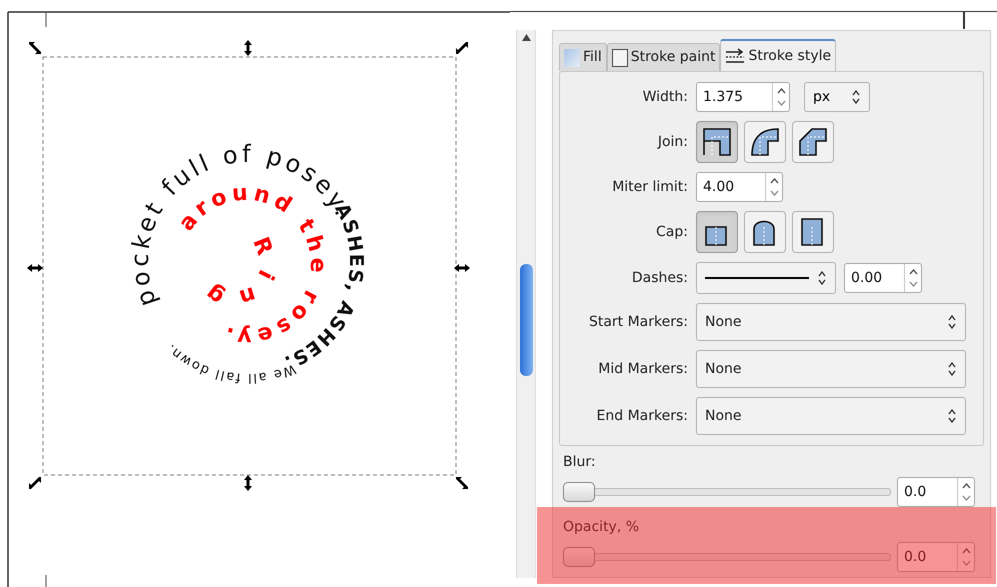 The image size is (997, 587). What do you see at coordinates (672, 142) in the screenshot?
I see `field-label: Join:` at bounding box center [672, 142].